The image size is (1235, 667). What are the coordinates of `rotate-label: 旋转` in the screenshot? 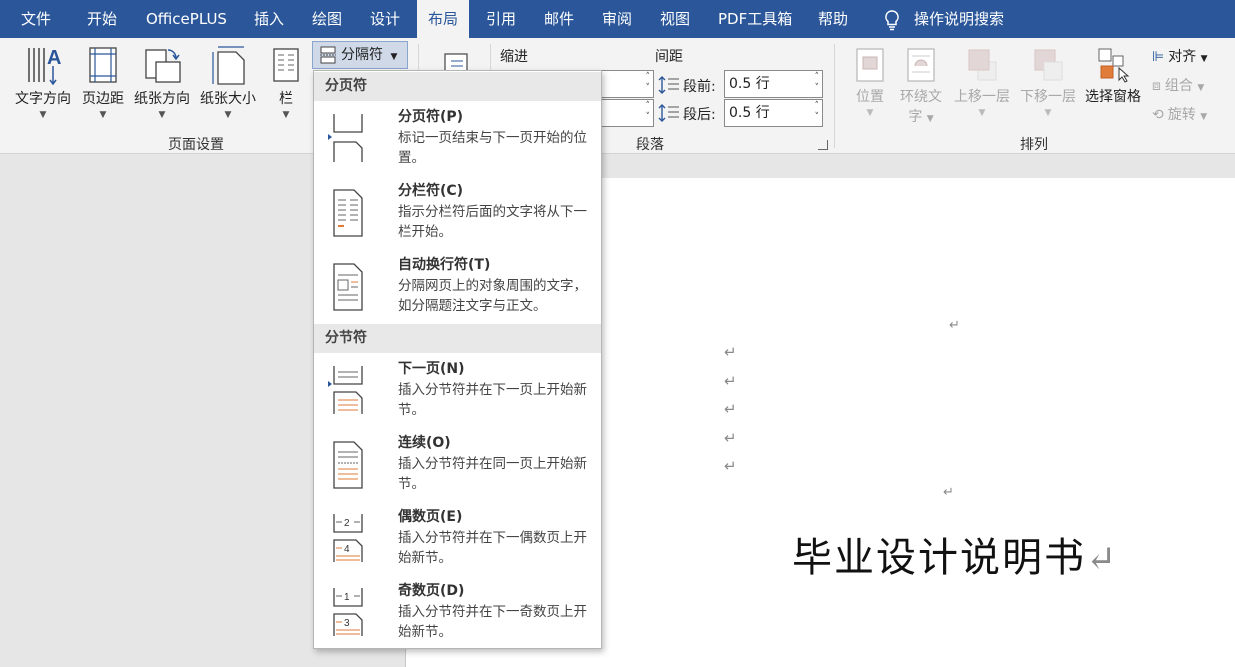 It's located at (1181, 115).